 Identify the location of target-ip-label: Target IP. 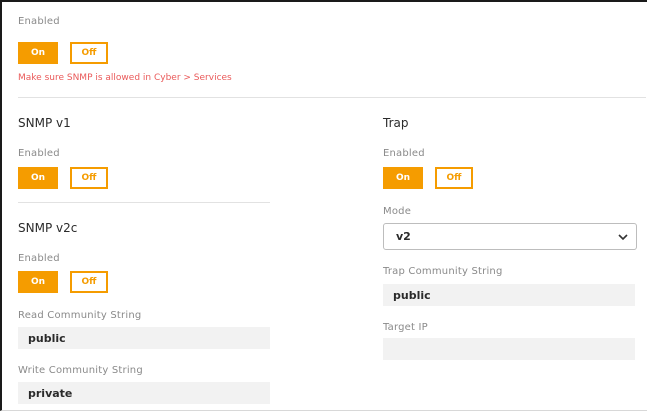
(405, 327).